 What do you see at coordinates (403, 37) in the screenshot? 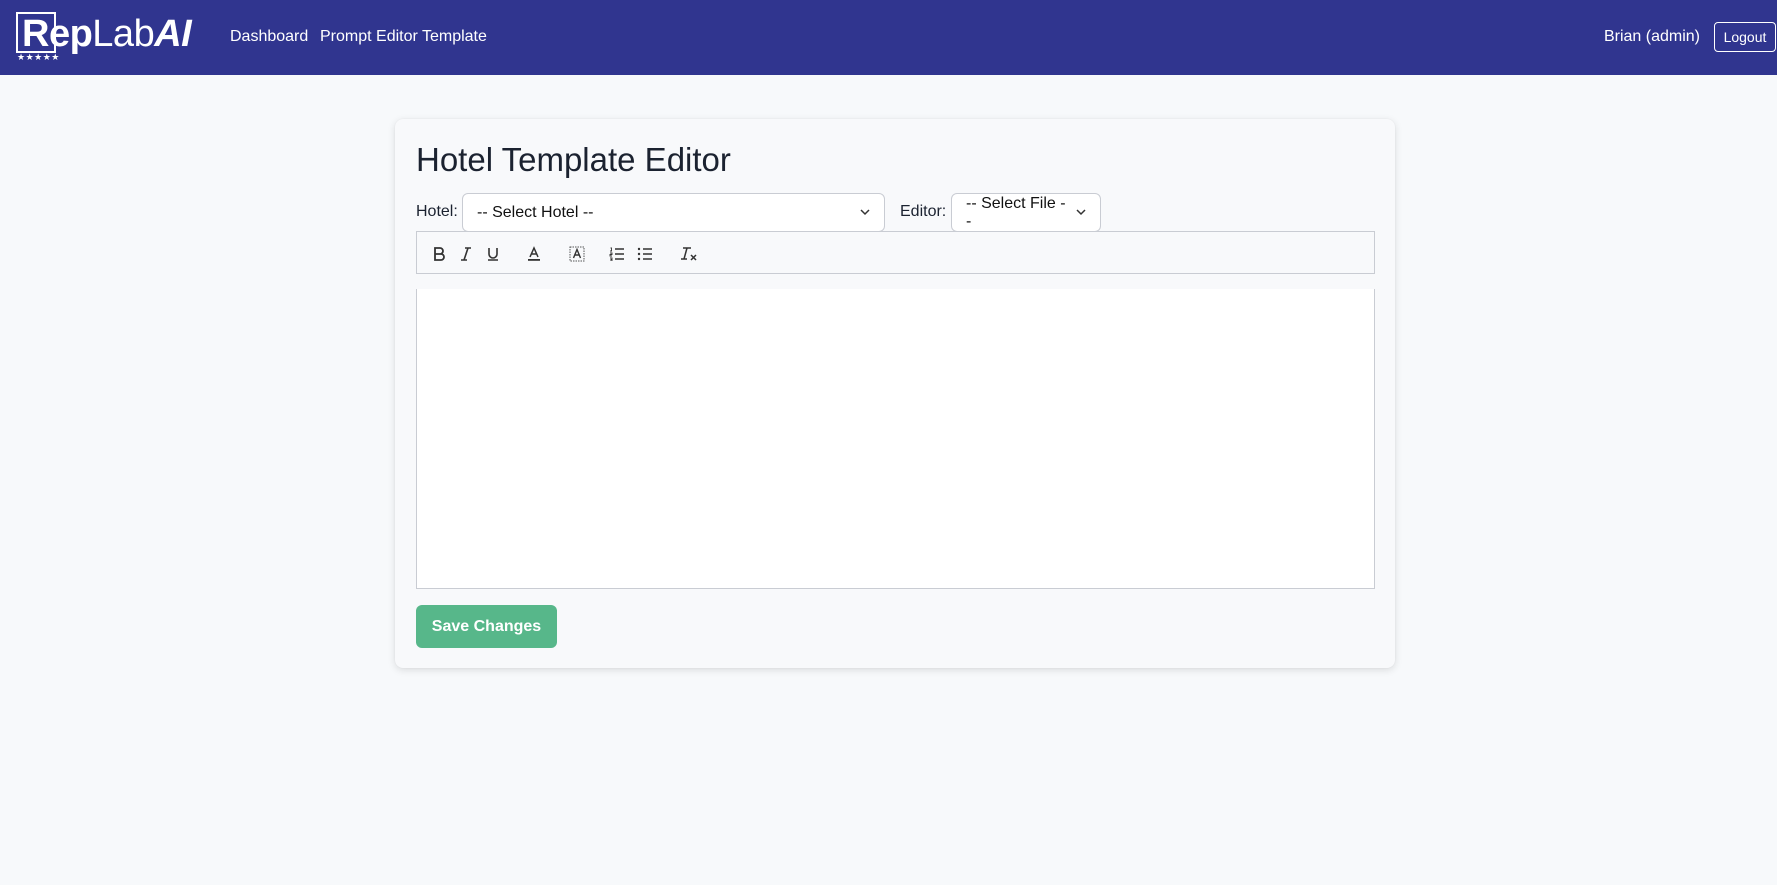
I see `nav-prompt-editor-link: Prompt Editor Template` at bounding box center [403, 37].